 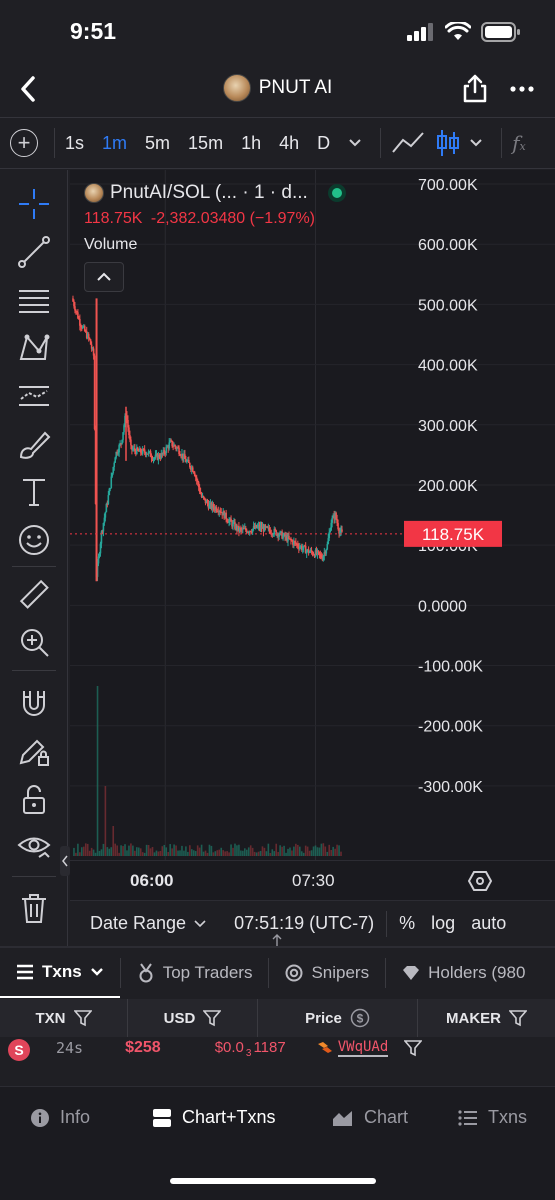 I want to click on crosshair-tool, so click(x=34, y=204).